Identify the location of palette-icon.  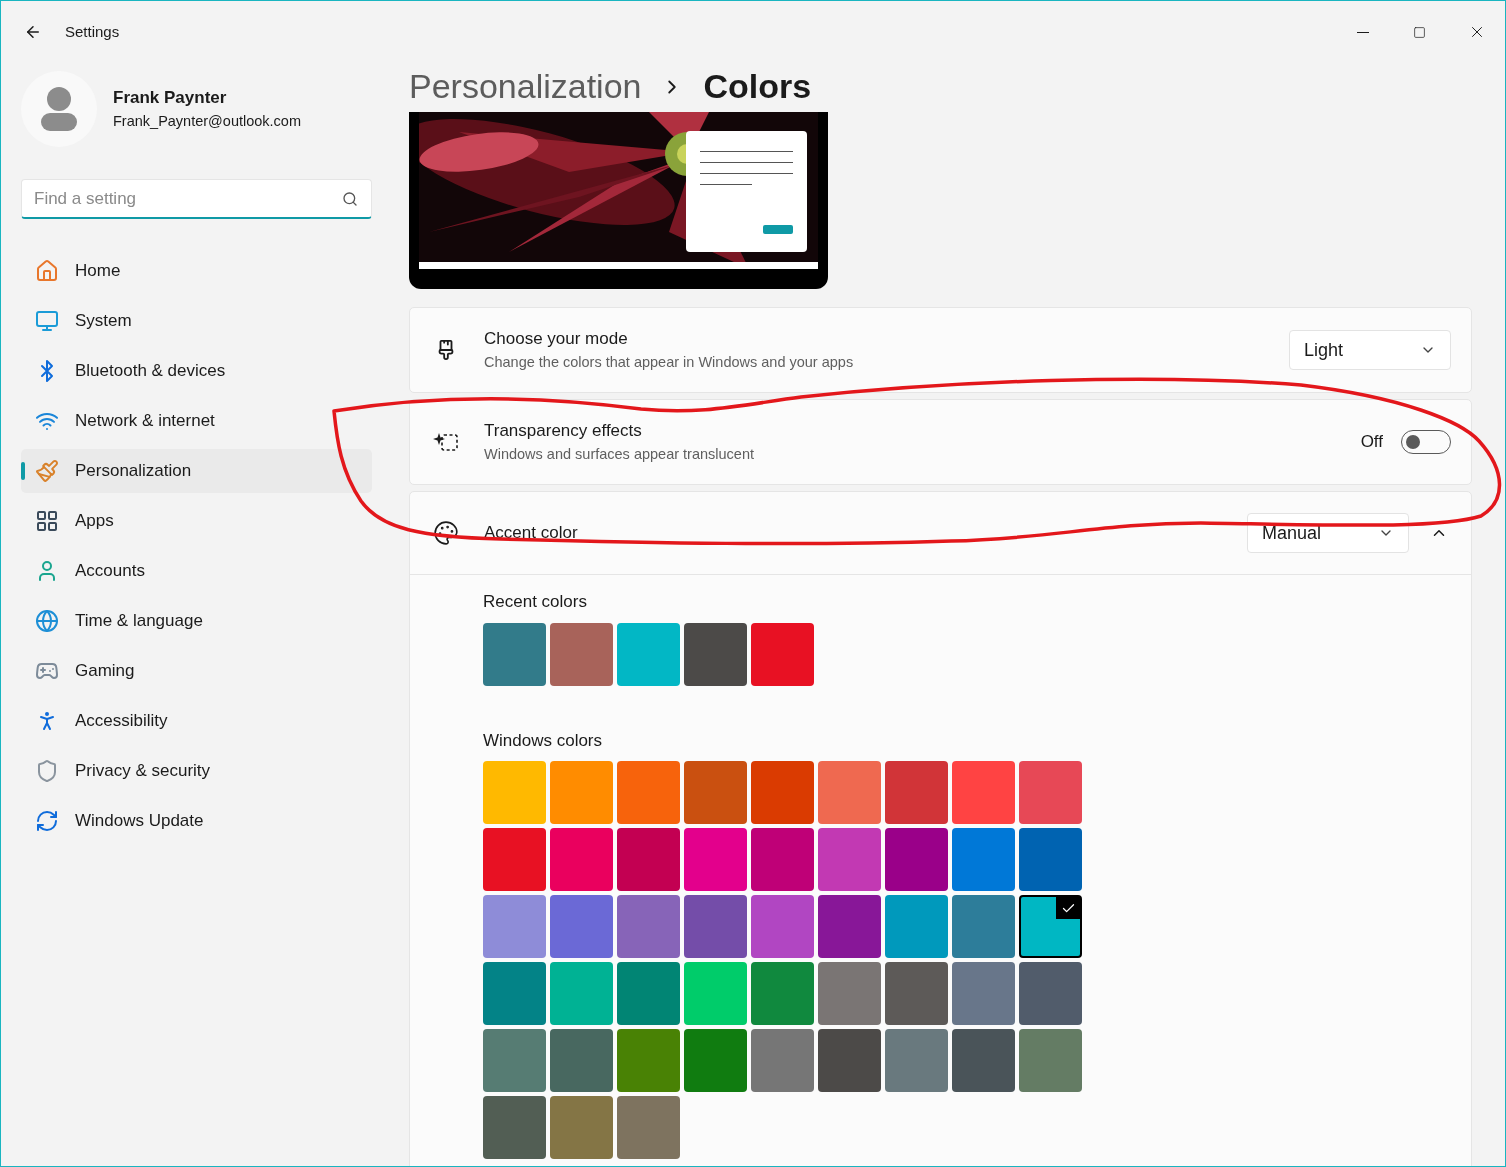
(446, 533).